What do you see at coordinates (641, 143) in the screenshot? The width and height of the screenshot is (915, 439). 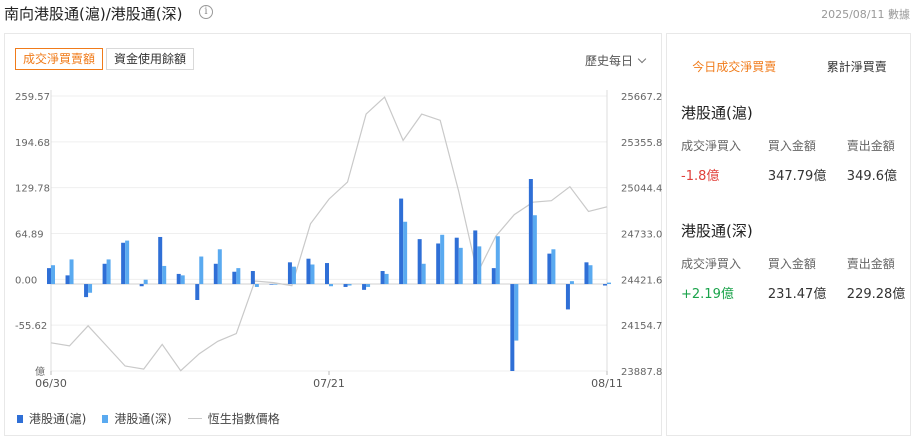 I see `right-tick-label: 25355.8` at bounding box center [641, 143].